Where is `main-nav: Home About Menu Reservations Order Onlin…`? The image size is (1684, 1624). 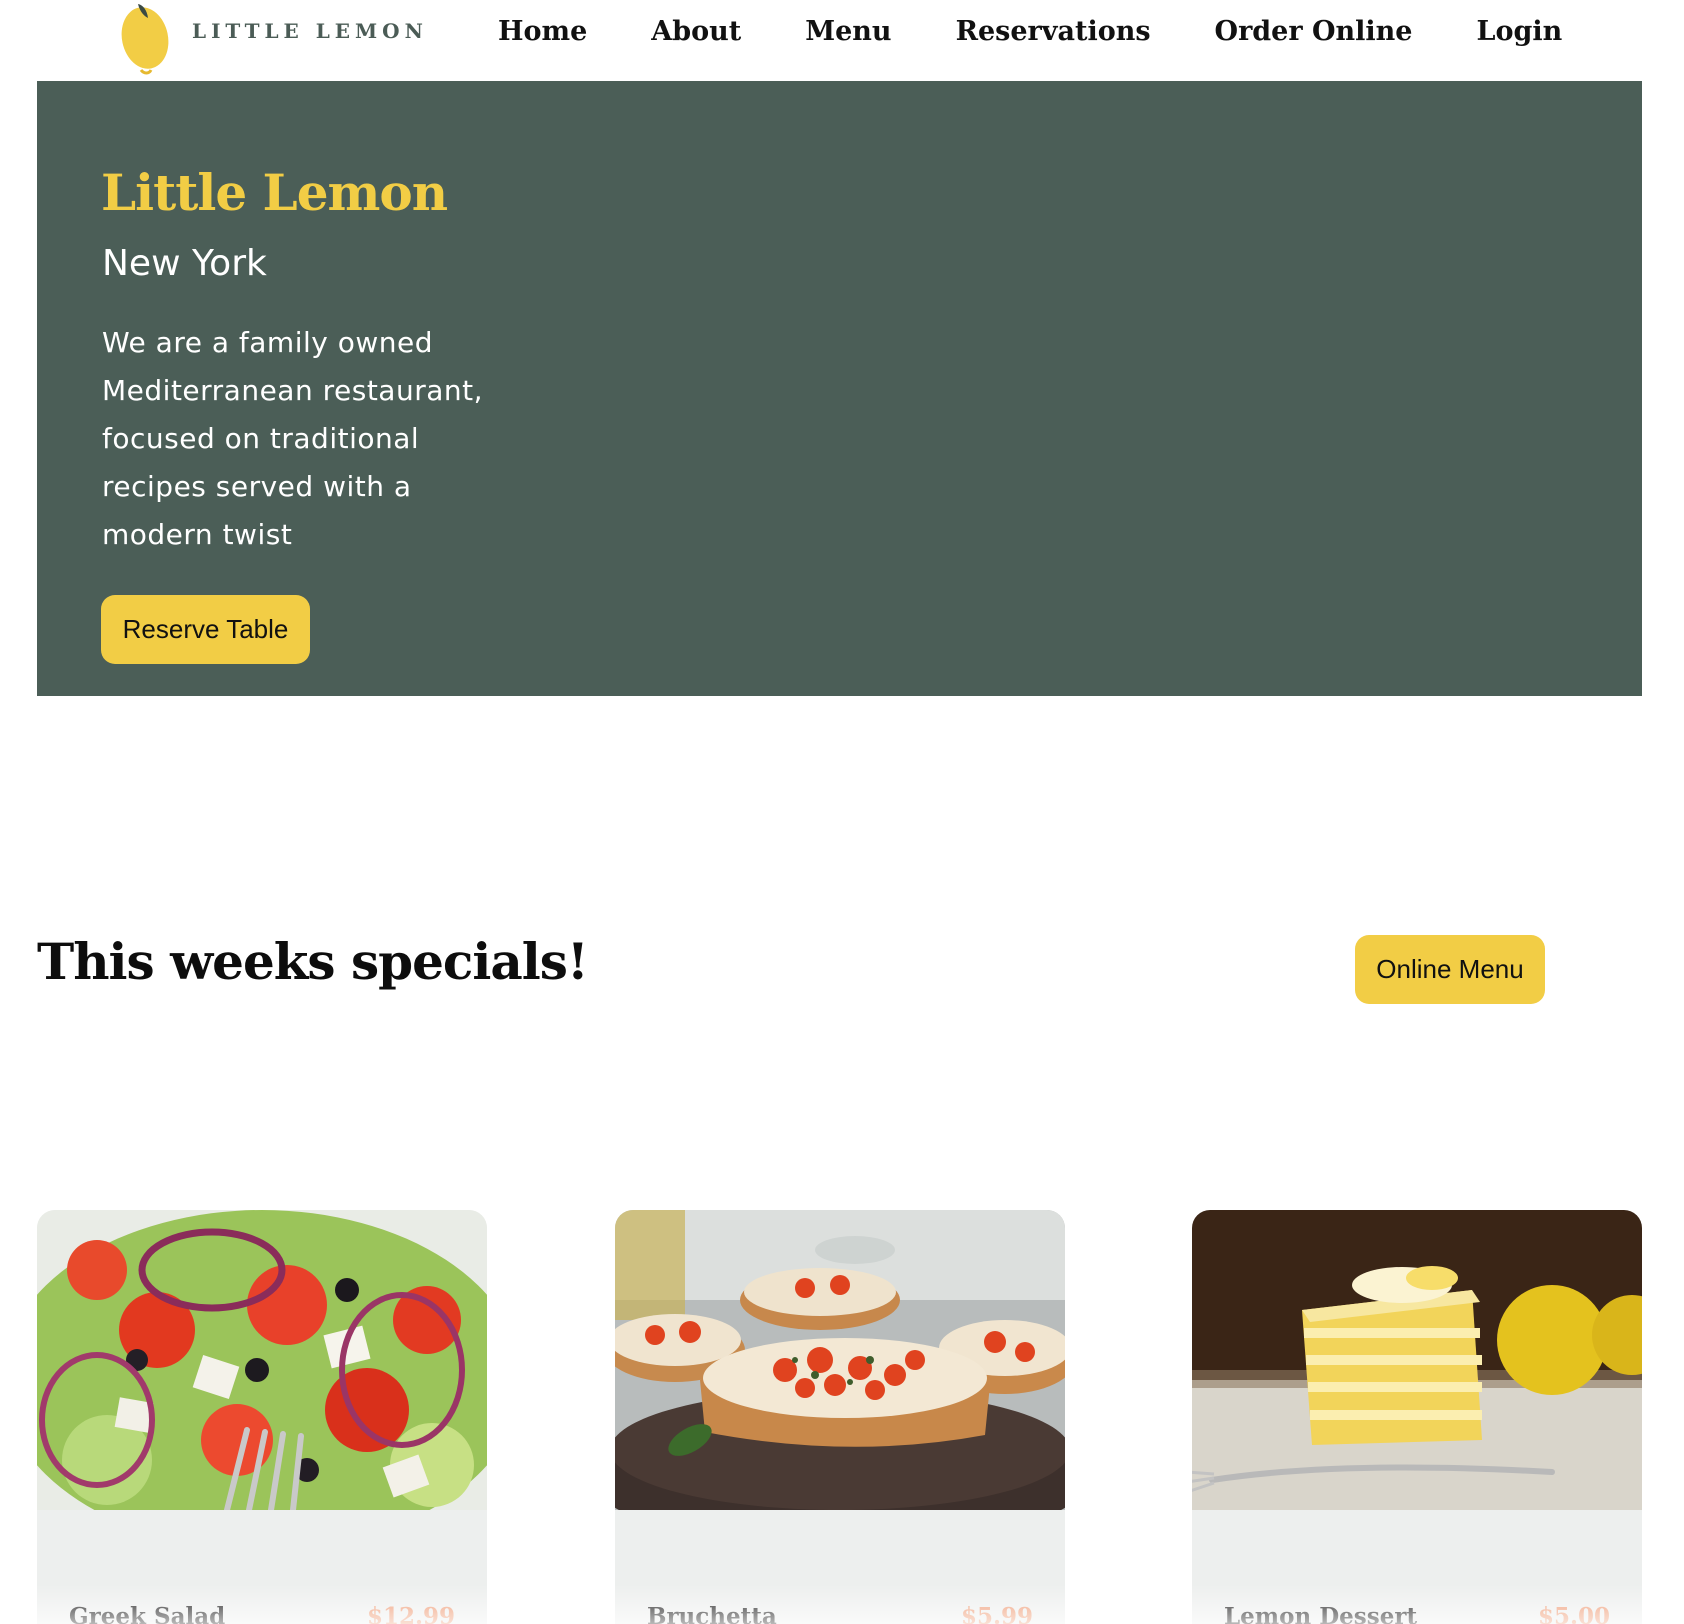 main-nav: Home About Menu Reservations Order Onlin… is located at coordinates (1030, 31).